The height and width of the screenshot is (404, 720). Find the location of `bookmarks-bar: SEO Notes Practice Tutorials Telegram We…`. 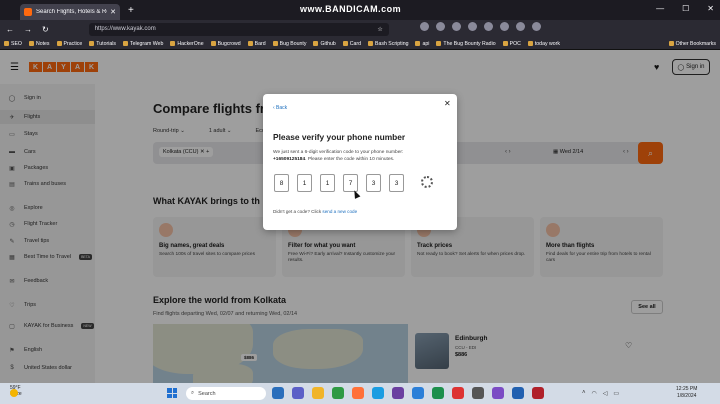

bookmarks-bar: SEO Notes Practice Tutorials Telegram We… is located at coordinates (360, 44).